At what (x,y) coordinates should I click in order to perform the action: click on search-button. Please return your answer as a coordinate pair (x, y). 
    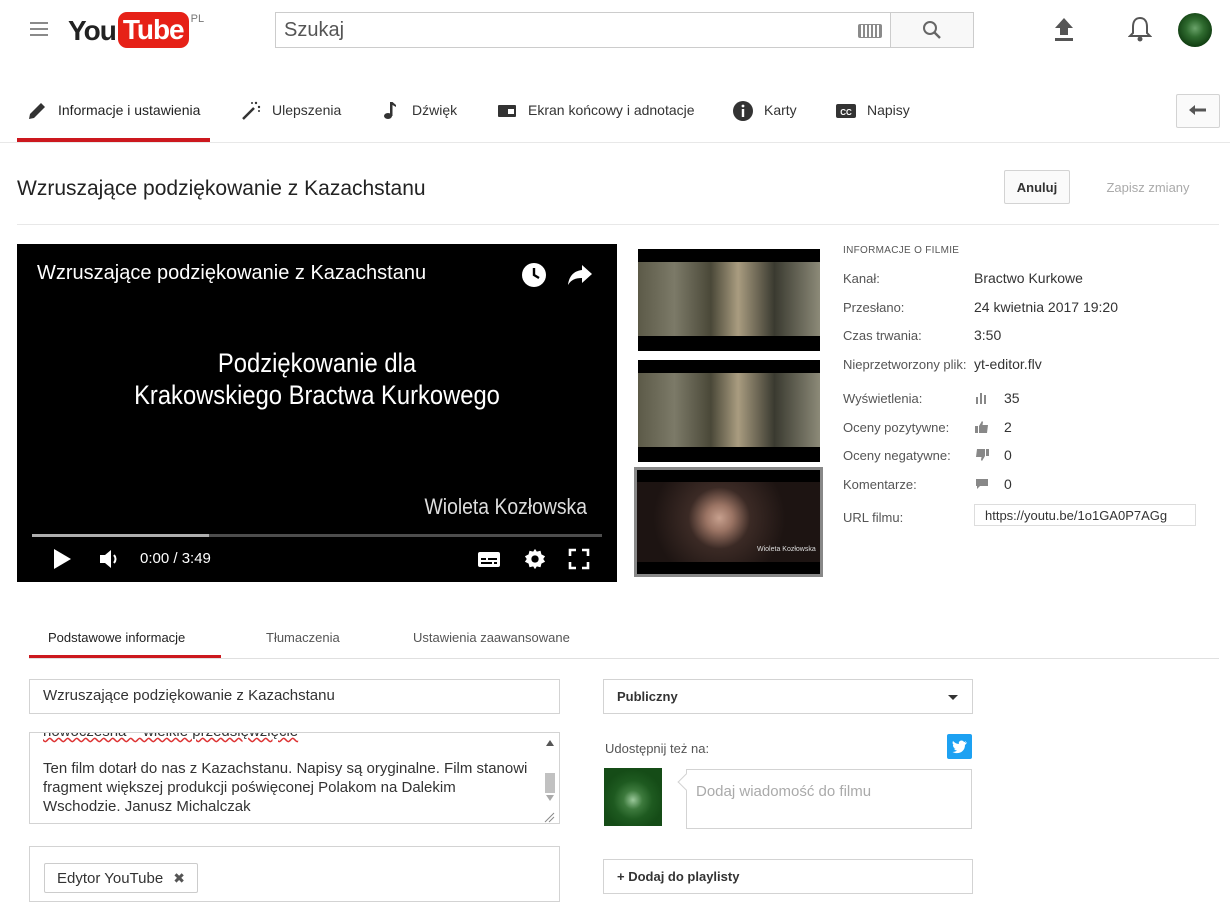
    Looking at the image, I should click on (932, 30).